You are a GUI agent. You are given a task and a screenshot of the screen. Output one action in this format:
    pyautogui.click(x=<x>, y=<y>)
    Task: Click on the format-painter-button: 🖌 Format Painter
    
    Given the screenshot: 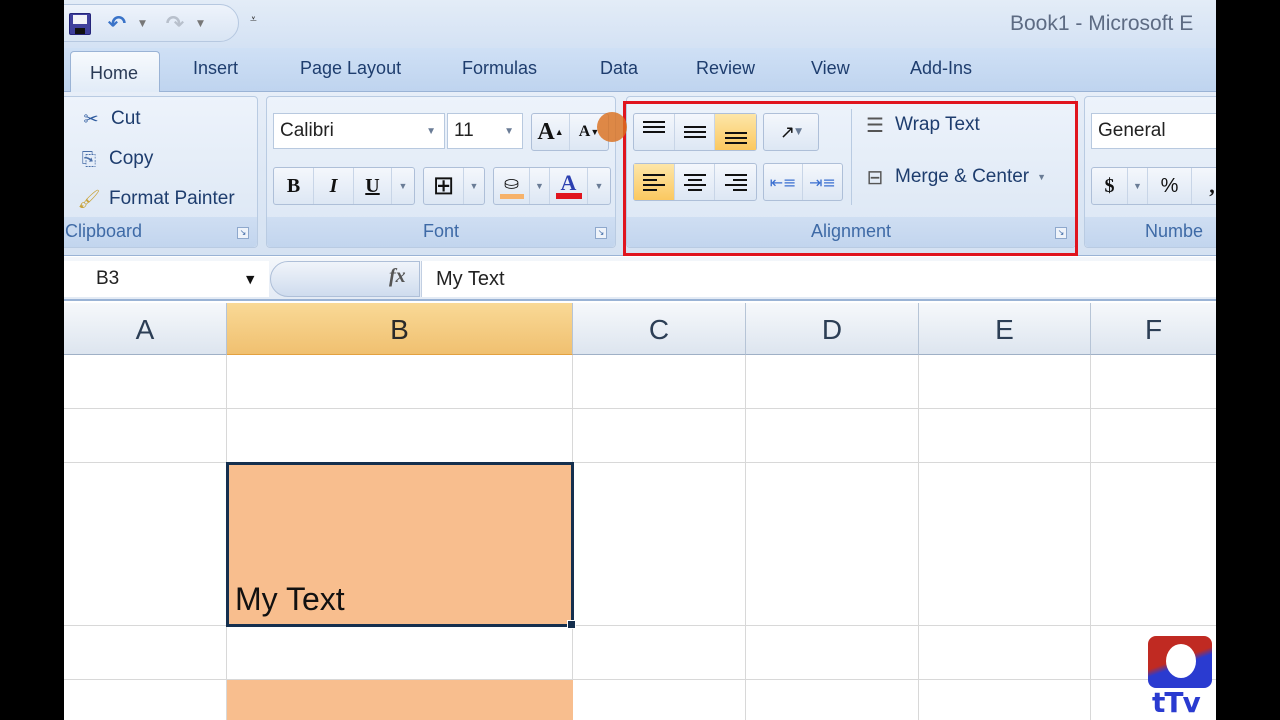 What is the action you would take?
    pyautogui.click(x=156, y=199)
    